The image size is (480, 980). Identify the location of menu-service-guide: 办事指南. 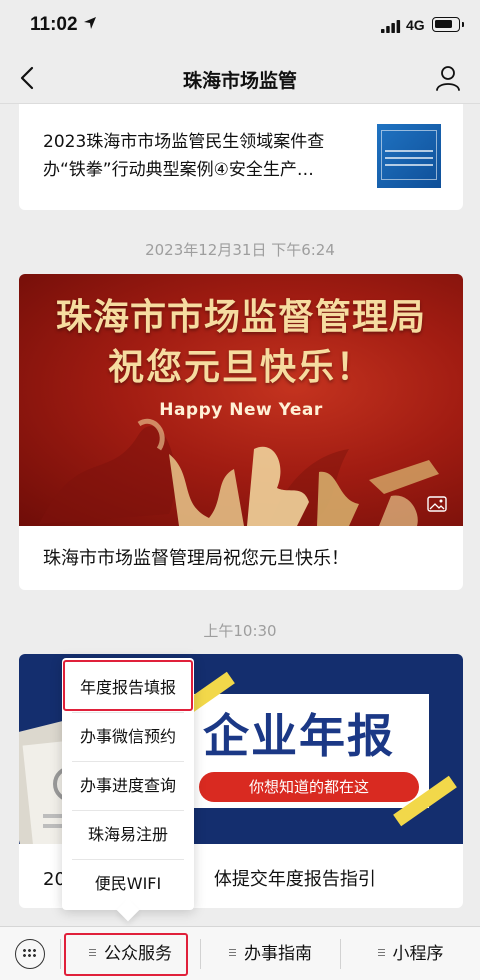
(270, 953).